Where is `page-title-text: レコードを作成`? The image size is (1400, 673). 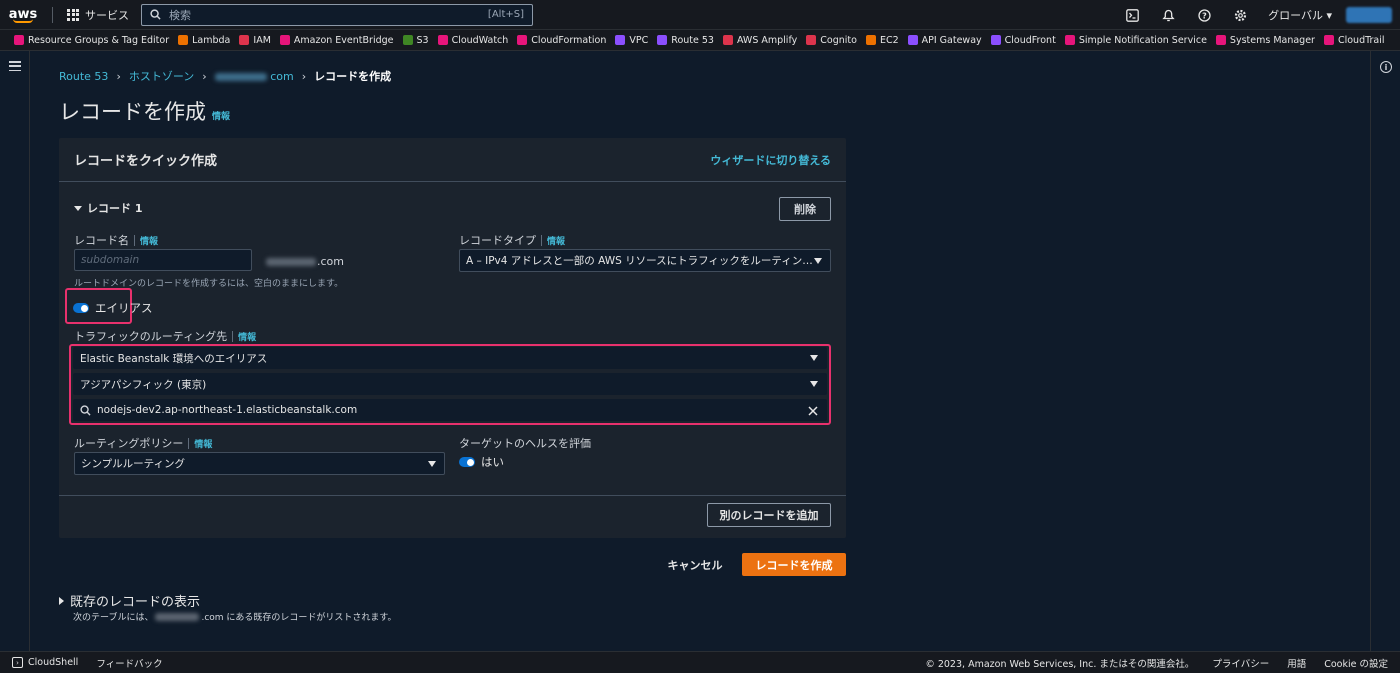
page-title-text: レコードを作成 is located at coordinates (132, 112).